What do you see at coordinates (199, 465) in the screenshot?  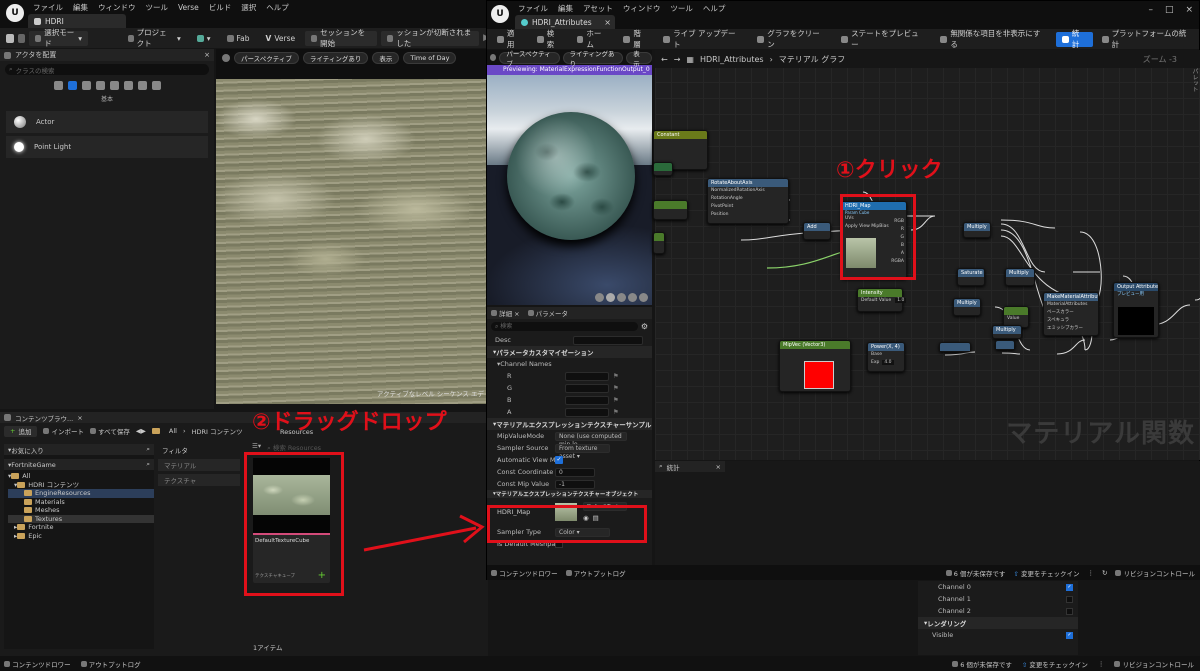 I see `filter-material: マテリアル` at bounding box center [199, 465].